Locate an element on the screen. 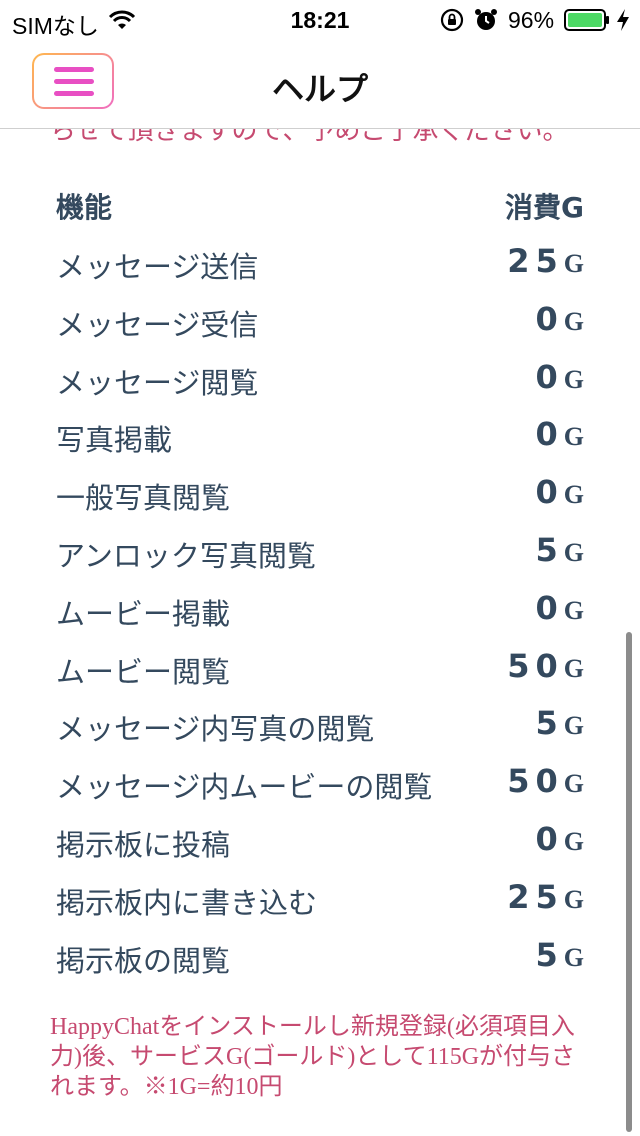  function-name: ムービー閲覧 is located at coordinates (143, 671).